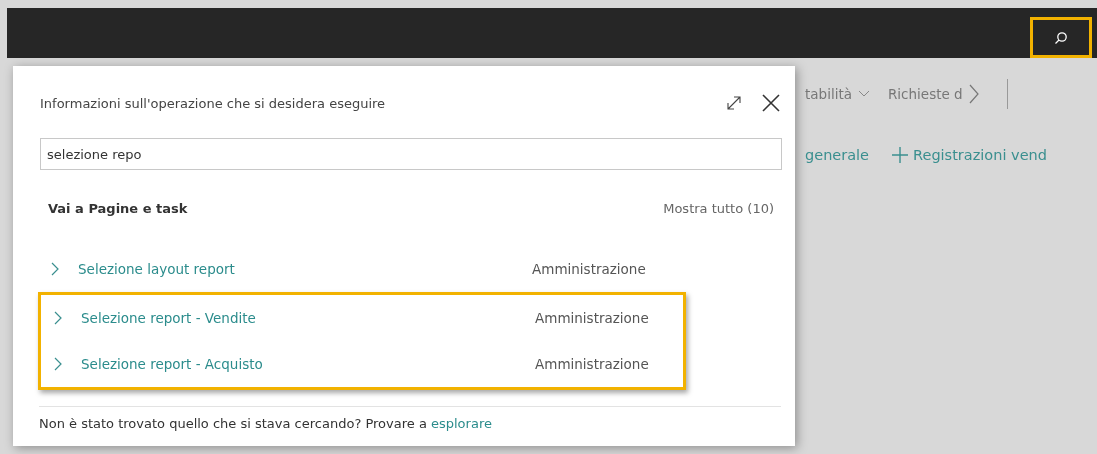 Image resolution: width=1097 pixels, height=454 pixels. Describe the element at coordinates (213, 103) in the screenshot. I see `dialog-title: Informazioni sull'operazione che si desidera eseguire` at that location.